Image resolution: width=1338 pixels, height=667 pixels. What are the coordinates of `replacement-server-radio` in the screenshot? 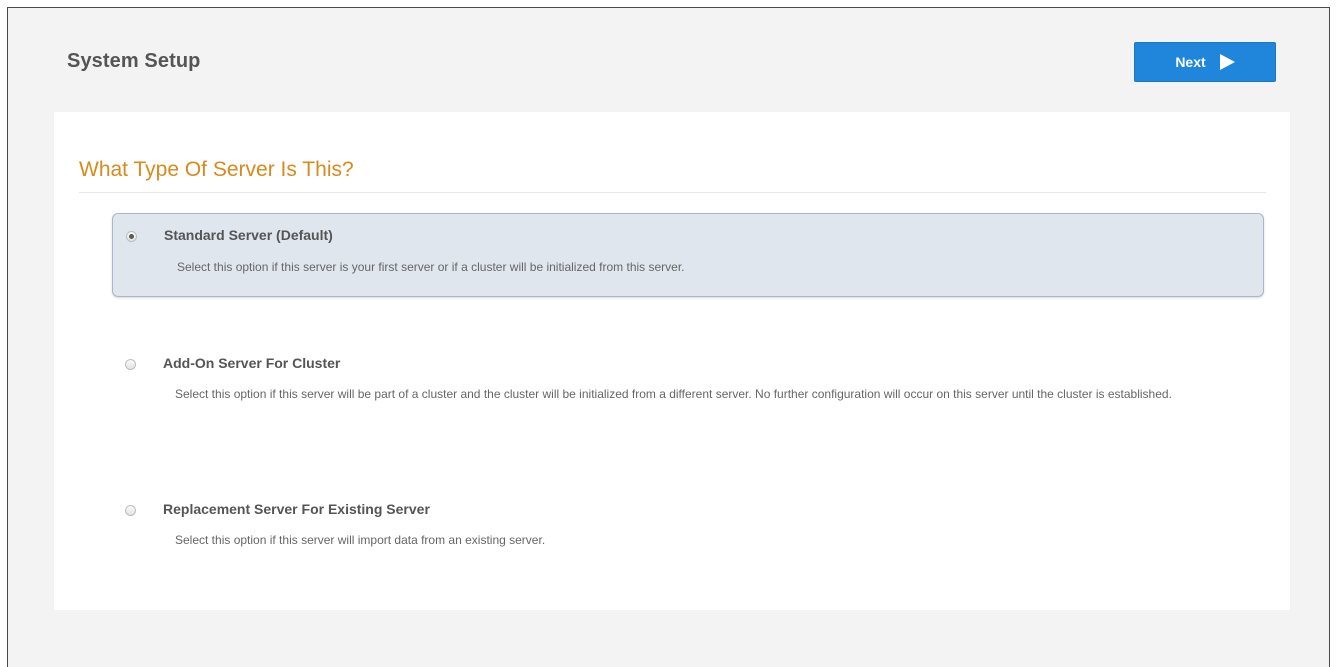 It's located at (130, 510).